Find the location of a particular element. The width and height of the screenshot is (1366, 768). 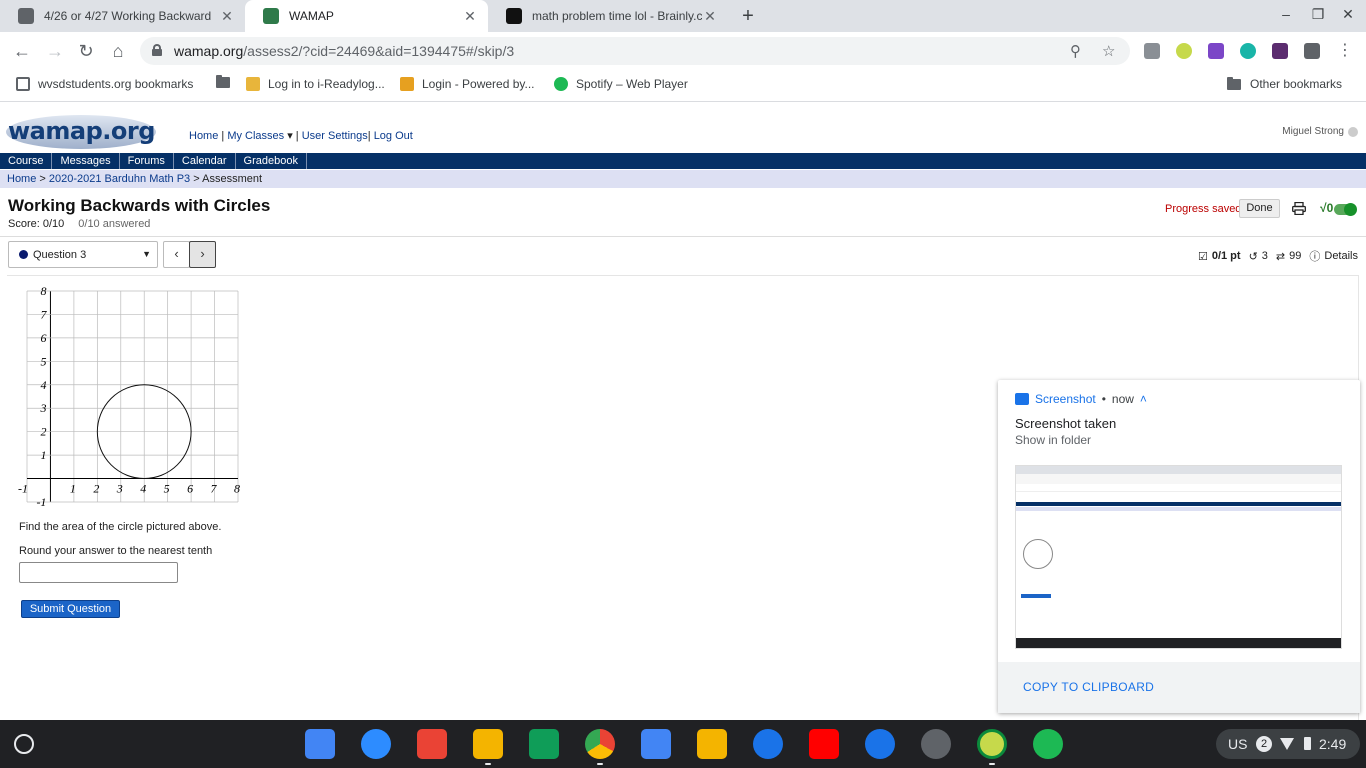

slides-icon is located at coordinates (712, 744).